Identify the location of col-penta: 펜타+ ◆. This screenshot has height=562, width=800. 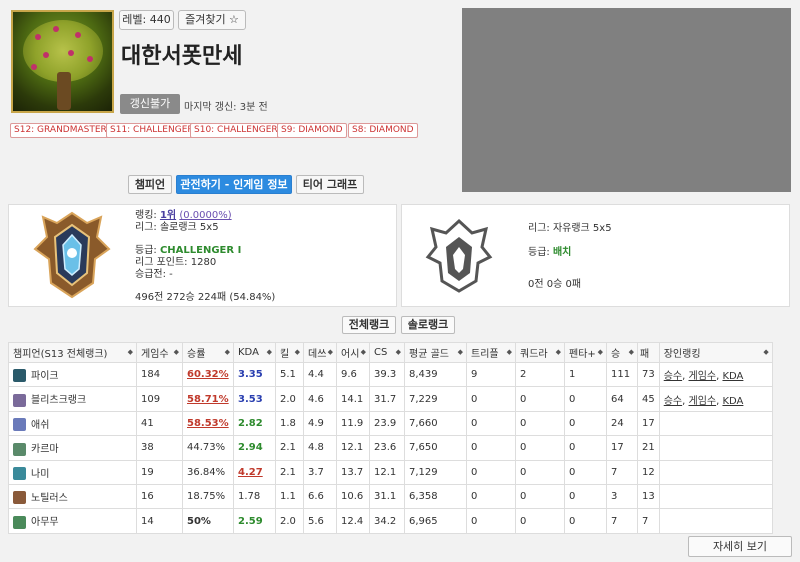
(585, 352).